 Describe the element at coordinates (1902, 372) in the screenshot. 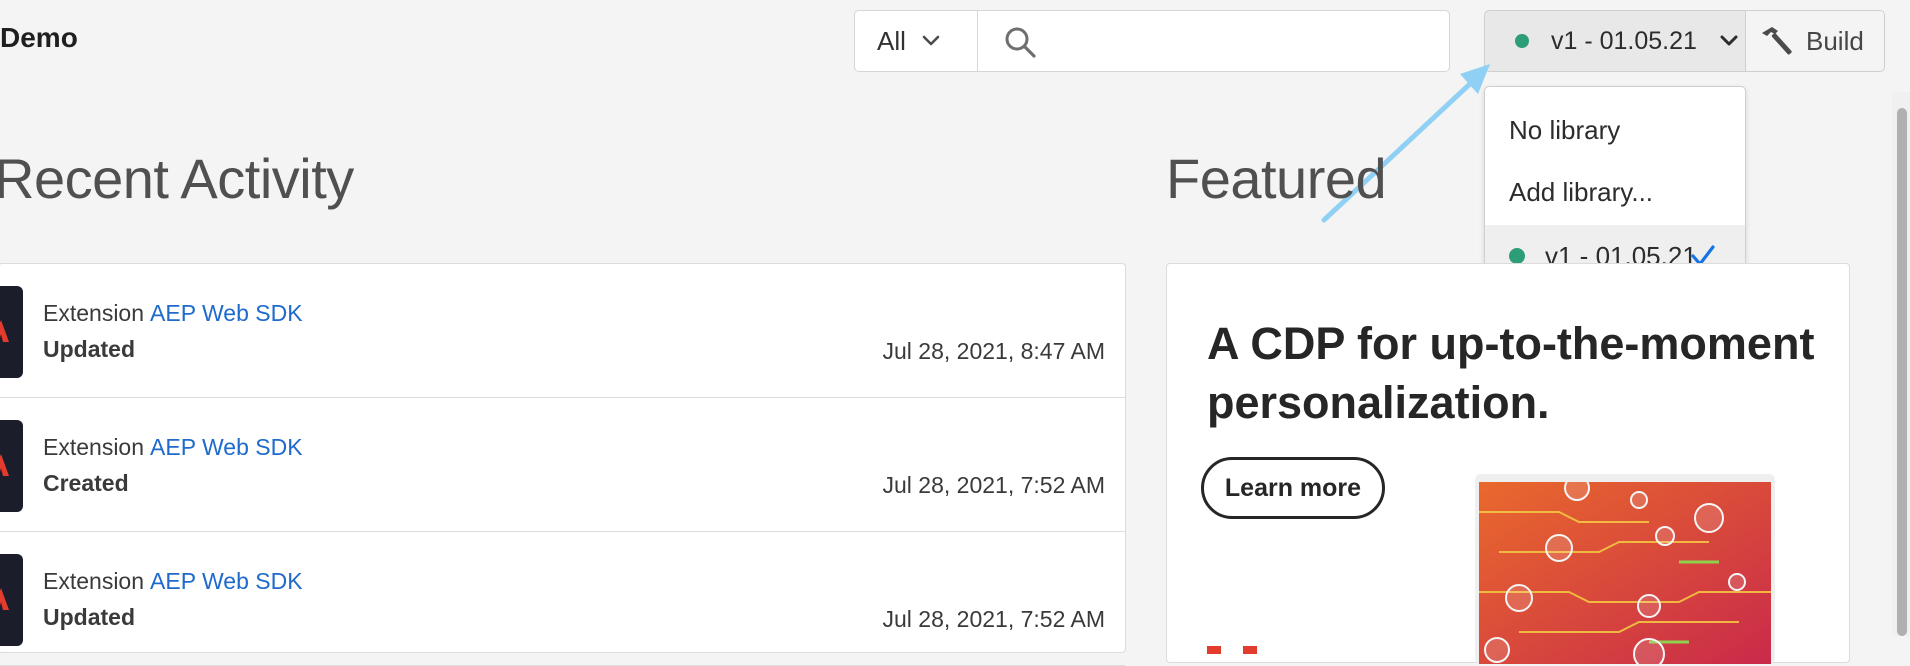

I see `scrollbar-thumb` at that location.